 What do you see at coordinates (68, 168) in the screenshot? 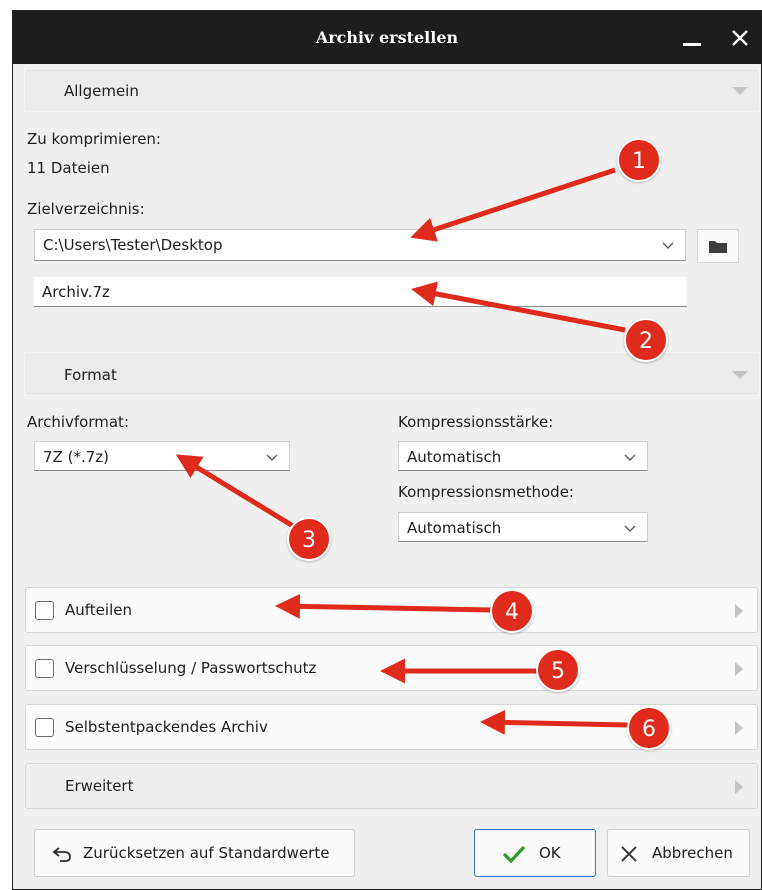
I see `to-compress-value: 11 Dateien` at bounding box center [68, 168].